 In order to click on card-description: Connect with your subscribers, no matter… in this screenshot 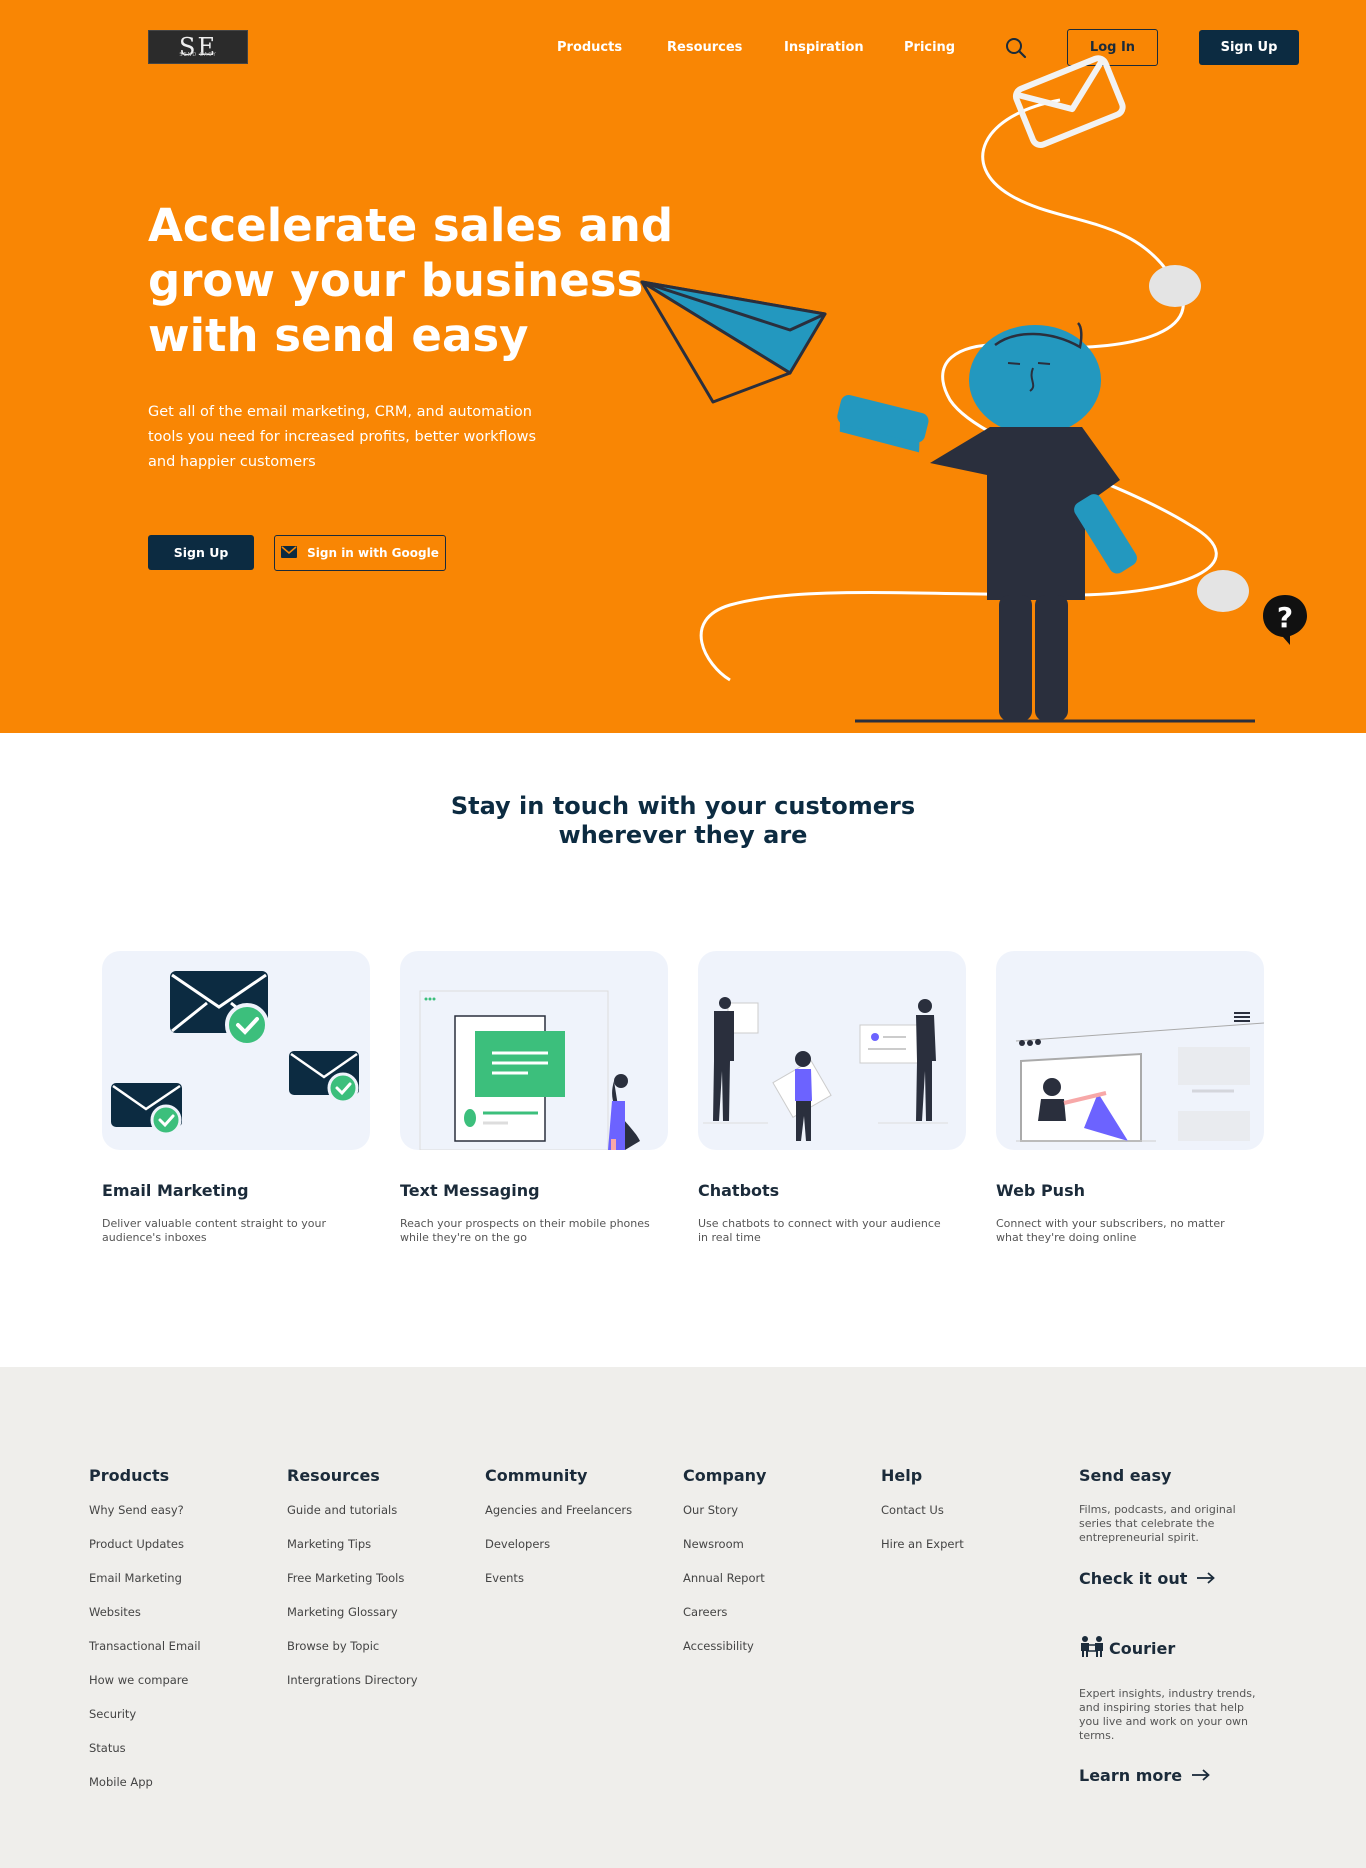, I will do `click(1110, 1230)`.